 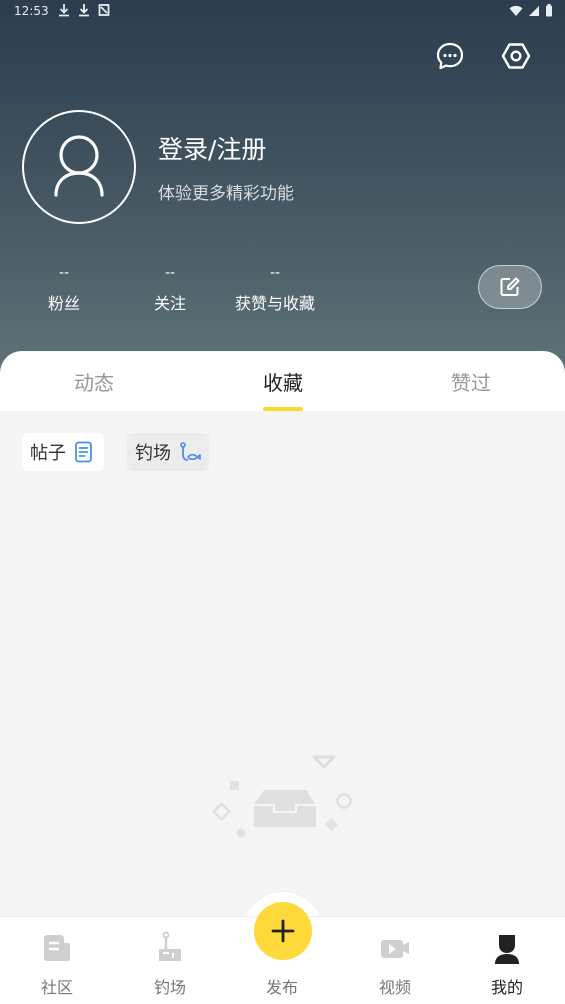 I want to click on message-icon, so click(x=450, y=56).